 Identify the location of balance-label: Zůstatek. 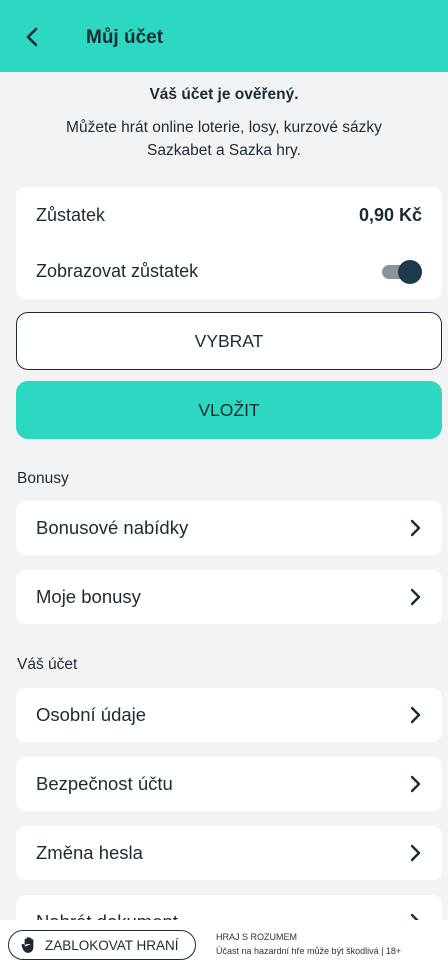
(71, 214).